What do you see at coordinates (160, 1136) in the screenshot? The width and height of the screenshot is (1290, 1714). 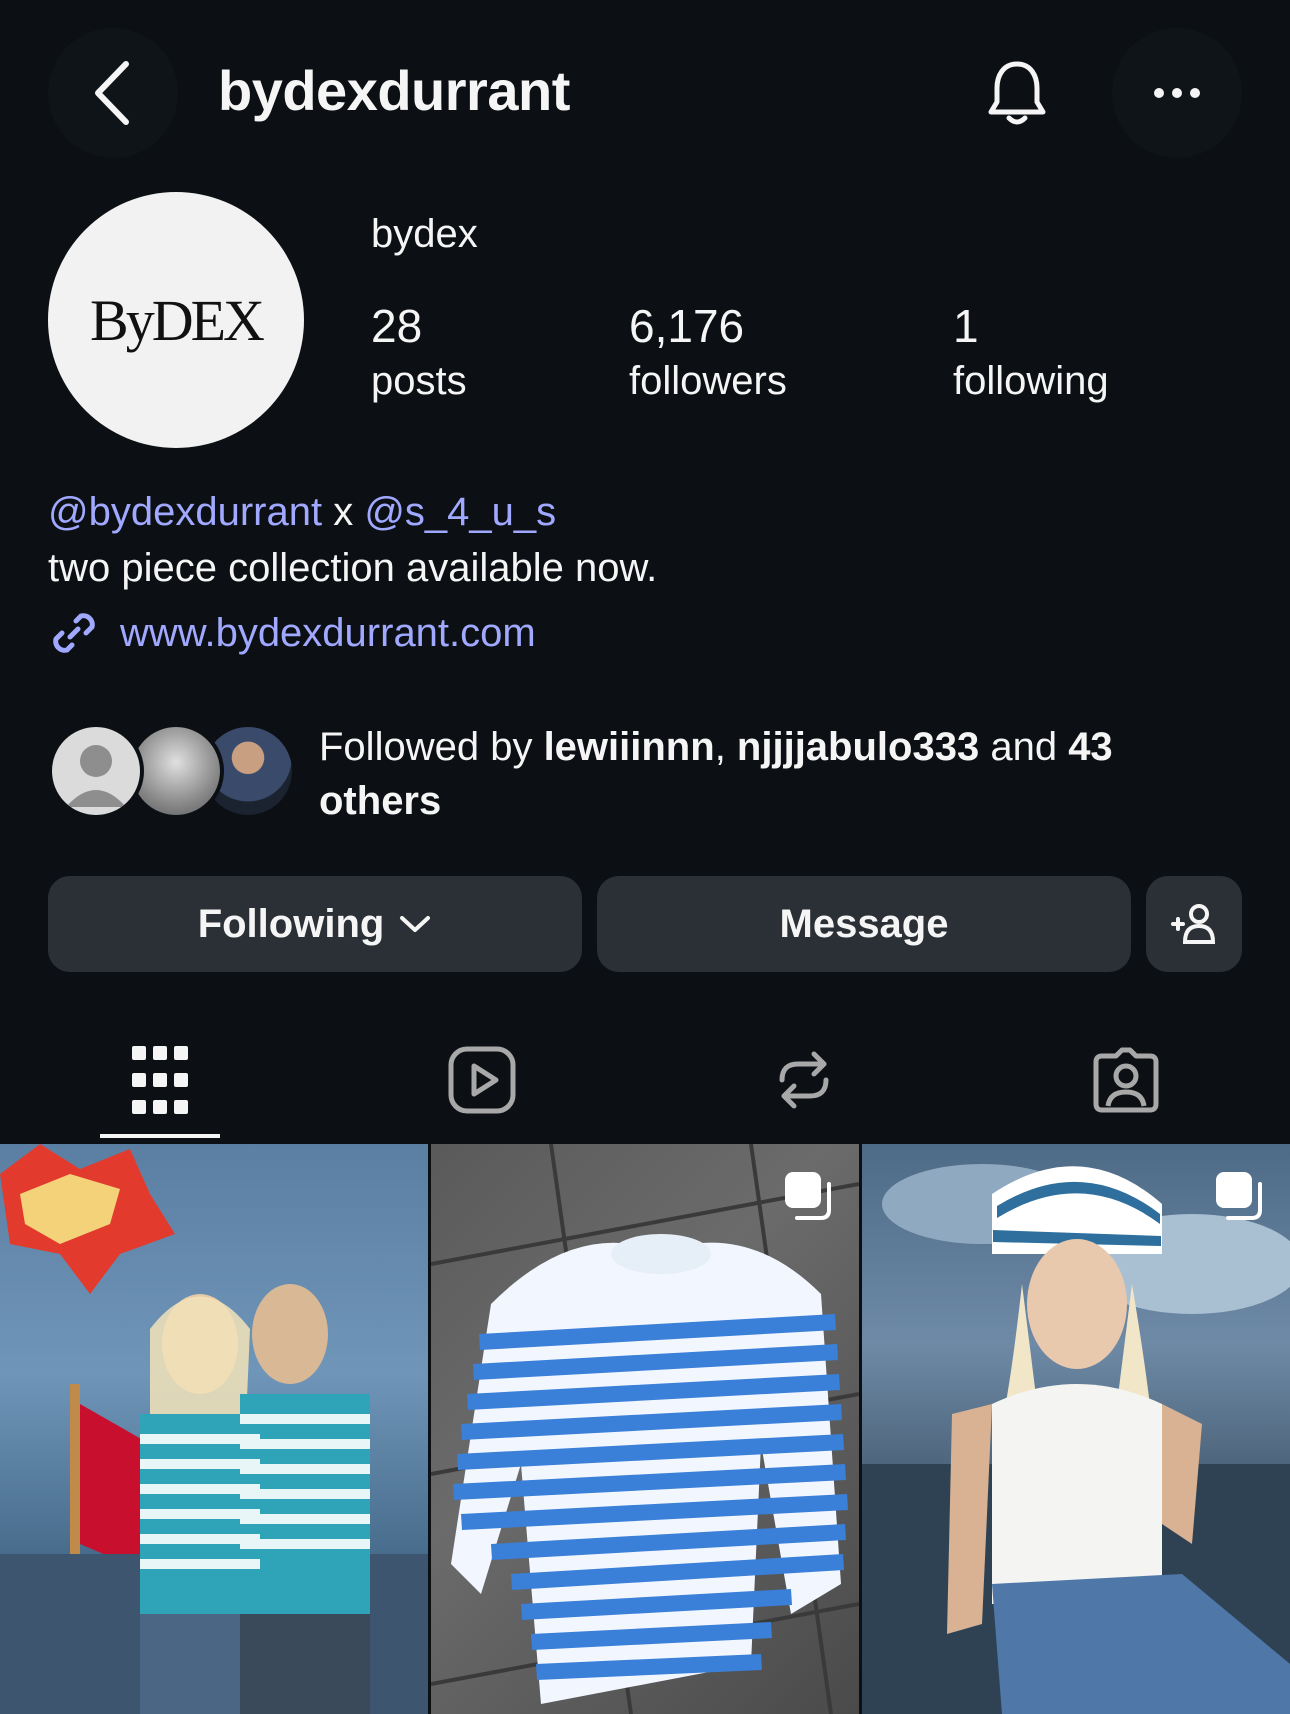 I see `active-tab-indicator` at bounding box center [160, 1136].